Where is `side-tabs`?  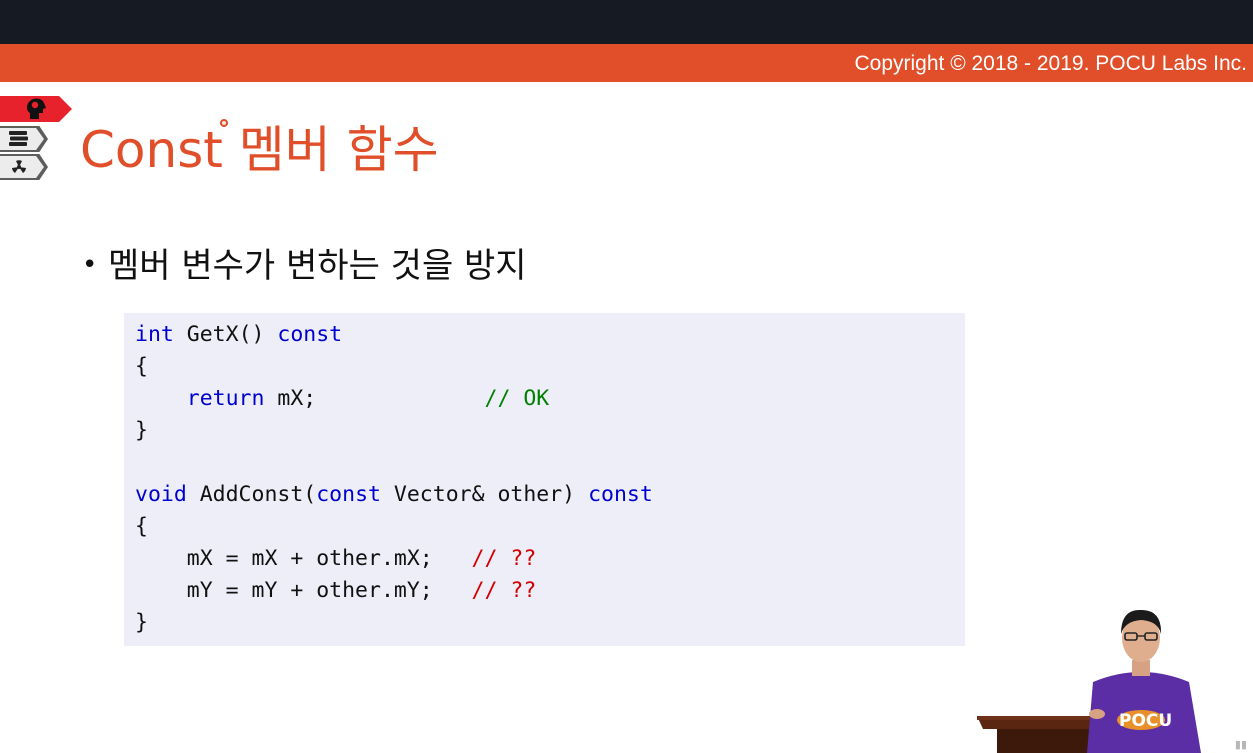 side-tabs is located at coordinates (37, 140).